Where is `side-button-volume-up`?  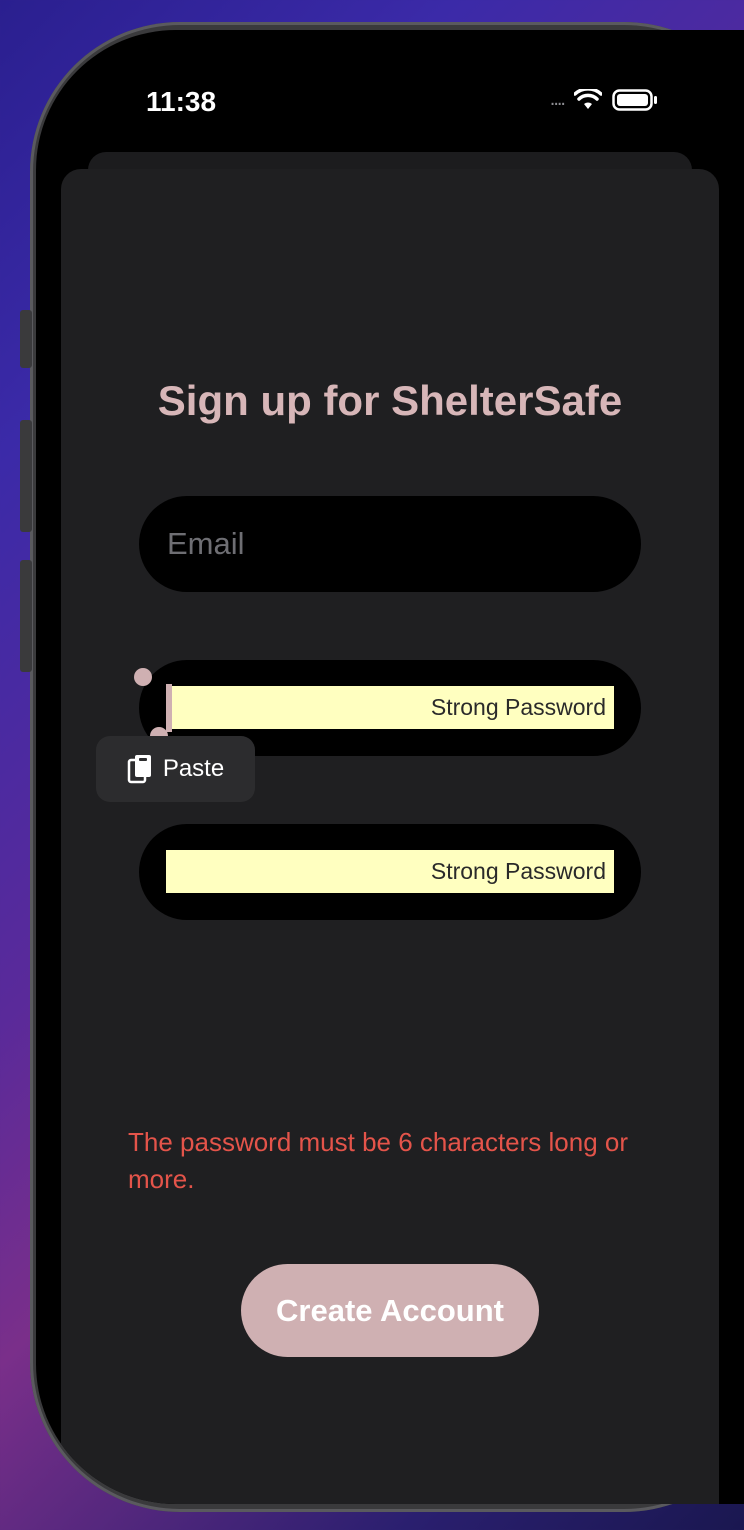 side-button-volume-up is located at coordinates (26, 476).